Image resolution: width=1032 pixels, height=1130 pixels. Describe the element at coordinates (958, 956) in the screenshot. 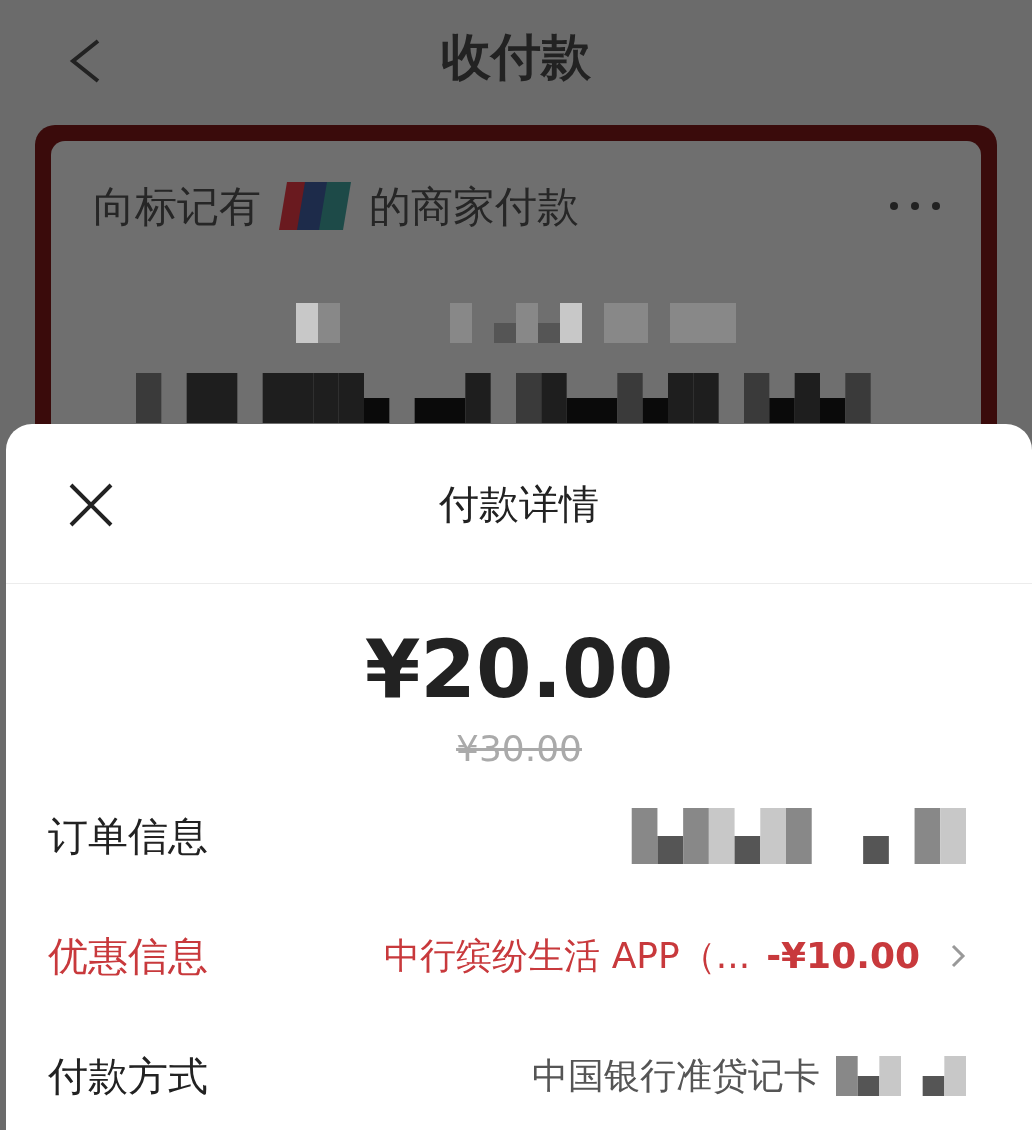

I see `chevron-right-icon` at that location.